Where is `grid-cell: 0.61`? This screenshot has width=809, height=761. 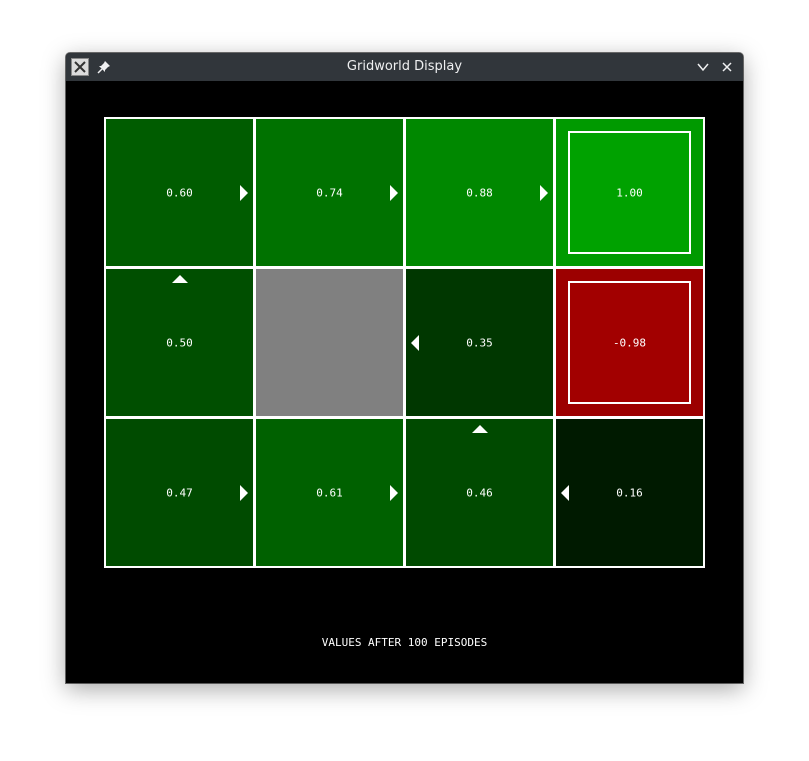 grid-cell: 0.61 is located at coordinates (329, 492).